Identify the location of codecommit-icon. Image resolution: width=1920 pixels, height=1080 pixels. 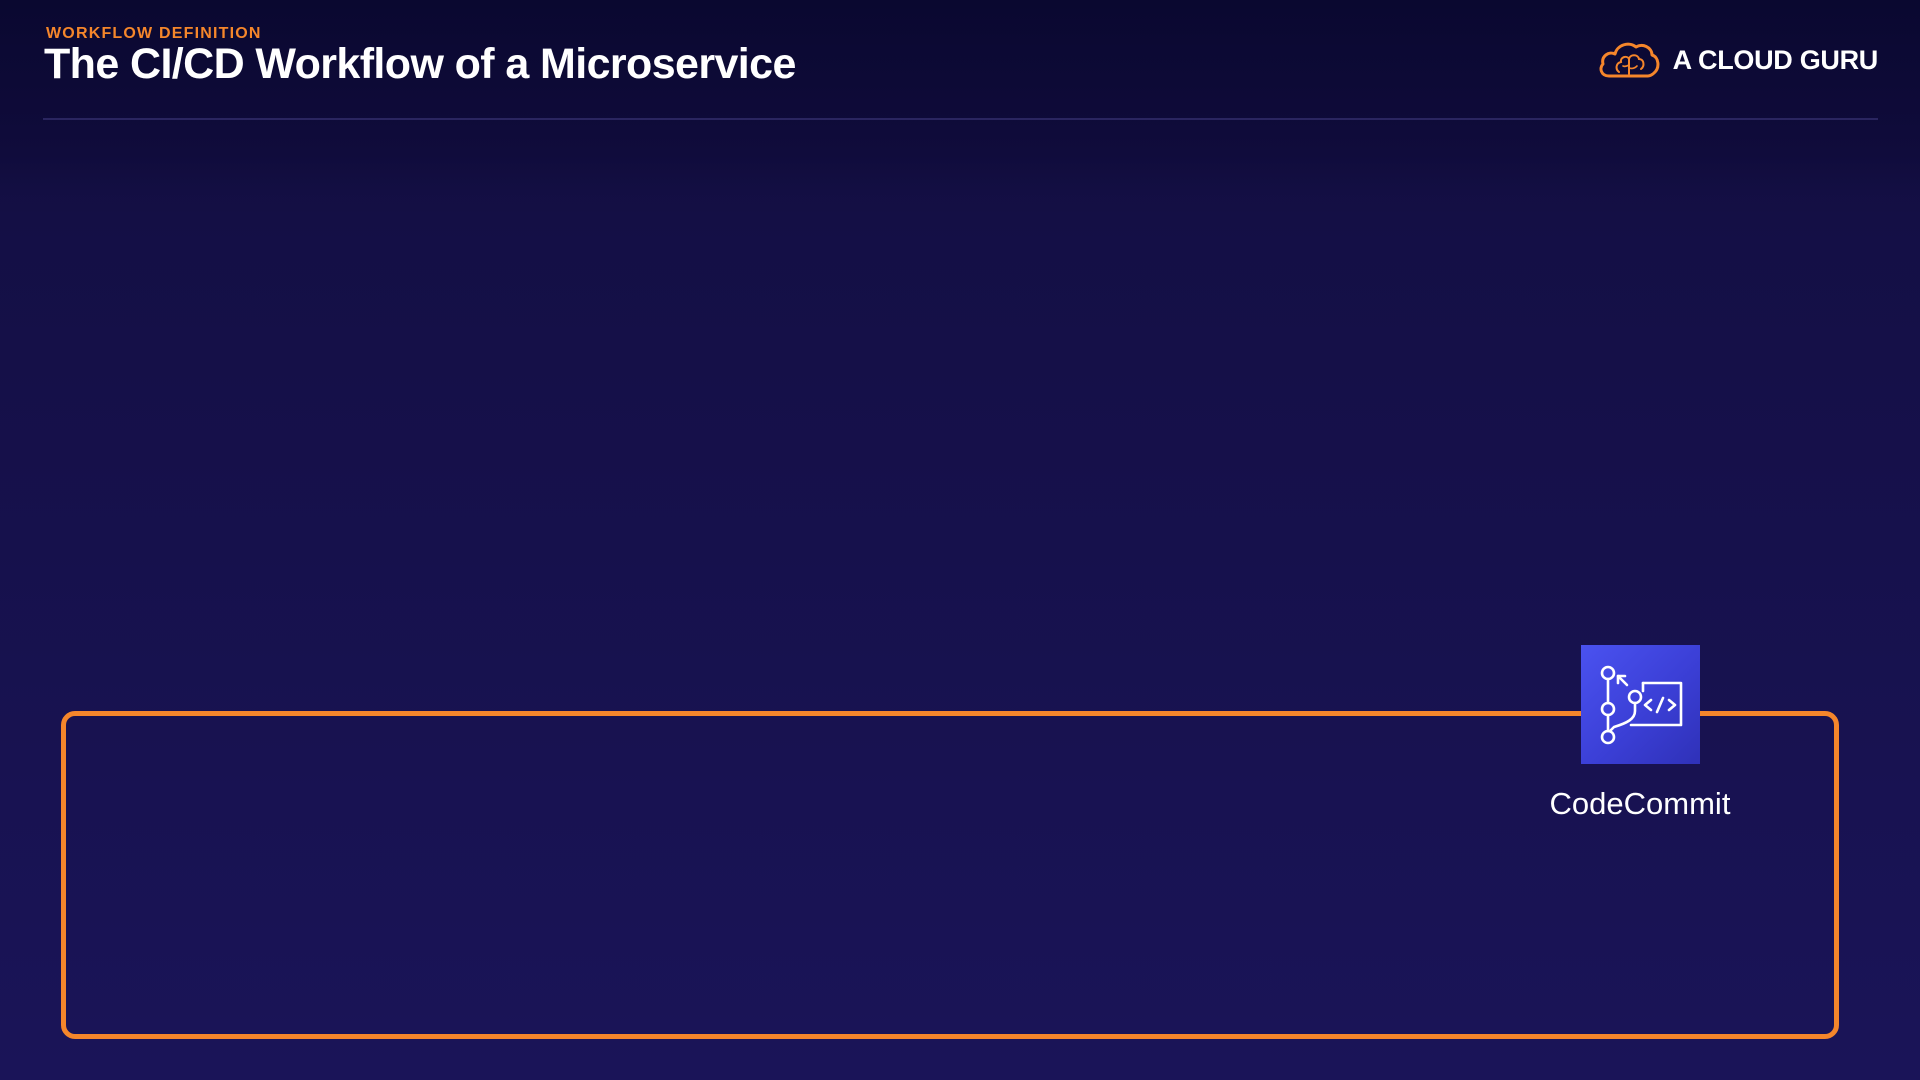
(1640, 704).